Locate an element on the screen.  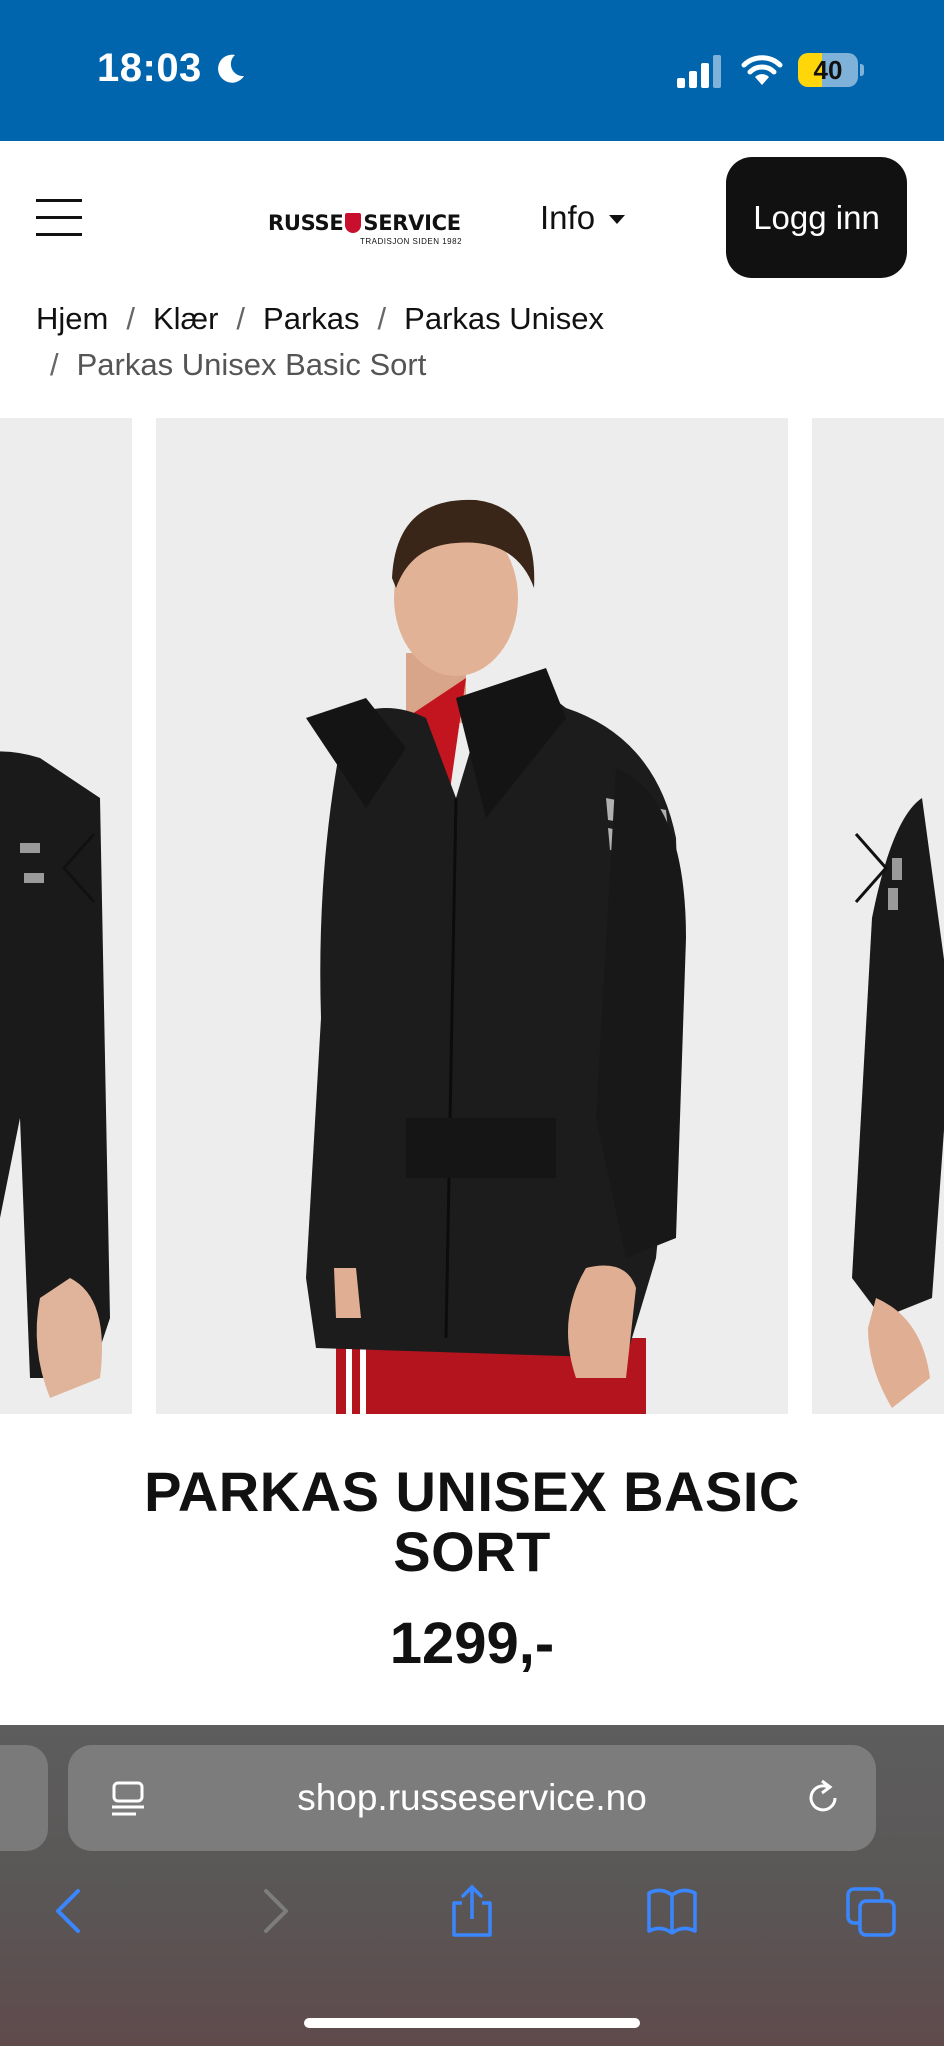
logo-tagline: TRADISJON SIDEN 1982 is located at coordinates (411, 241).